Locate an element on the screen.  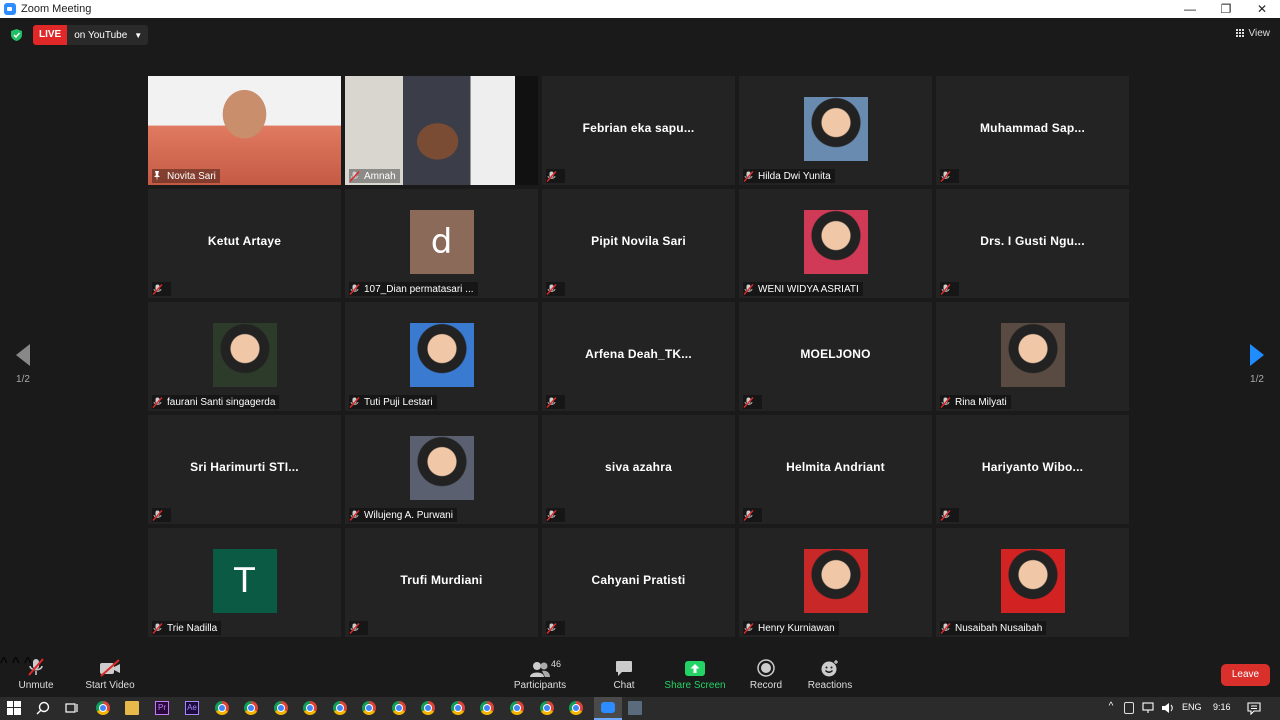
search-icon is located at coordinates (43, 708).